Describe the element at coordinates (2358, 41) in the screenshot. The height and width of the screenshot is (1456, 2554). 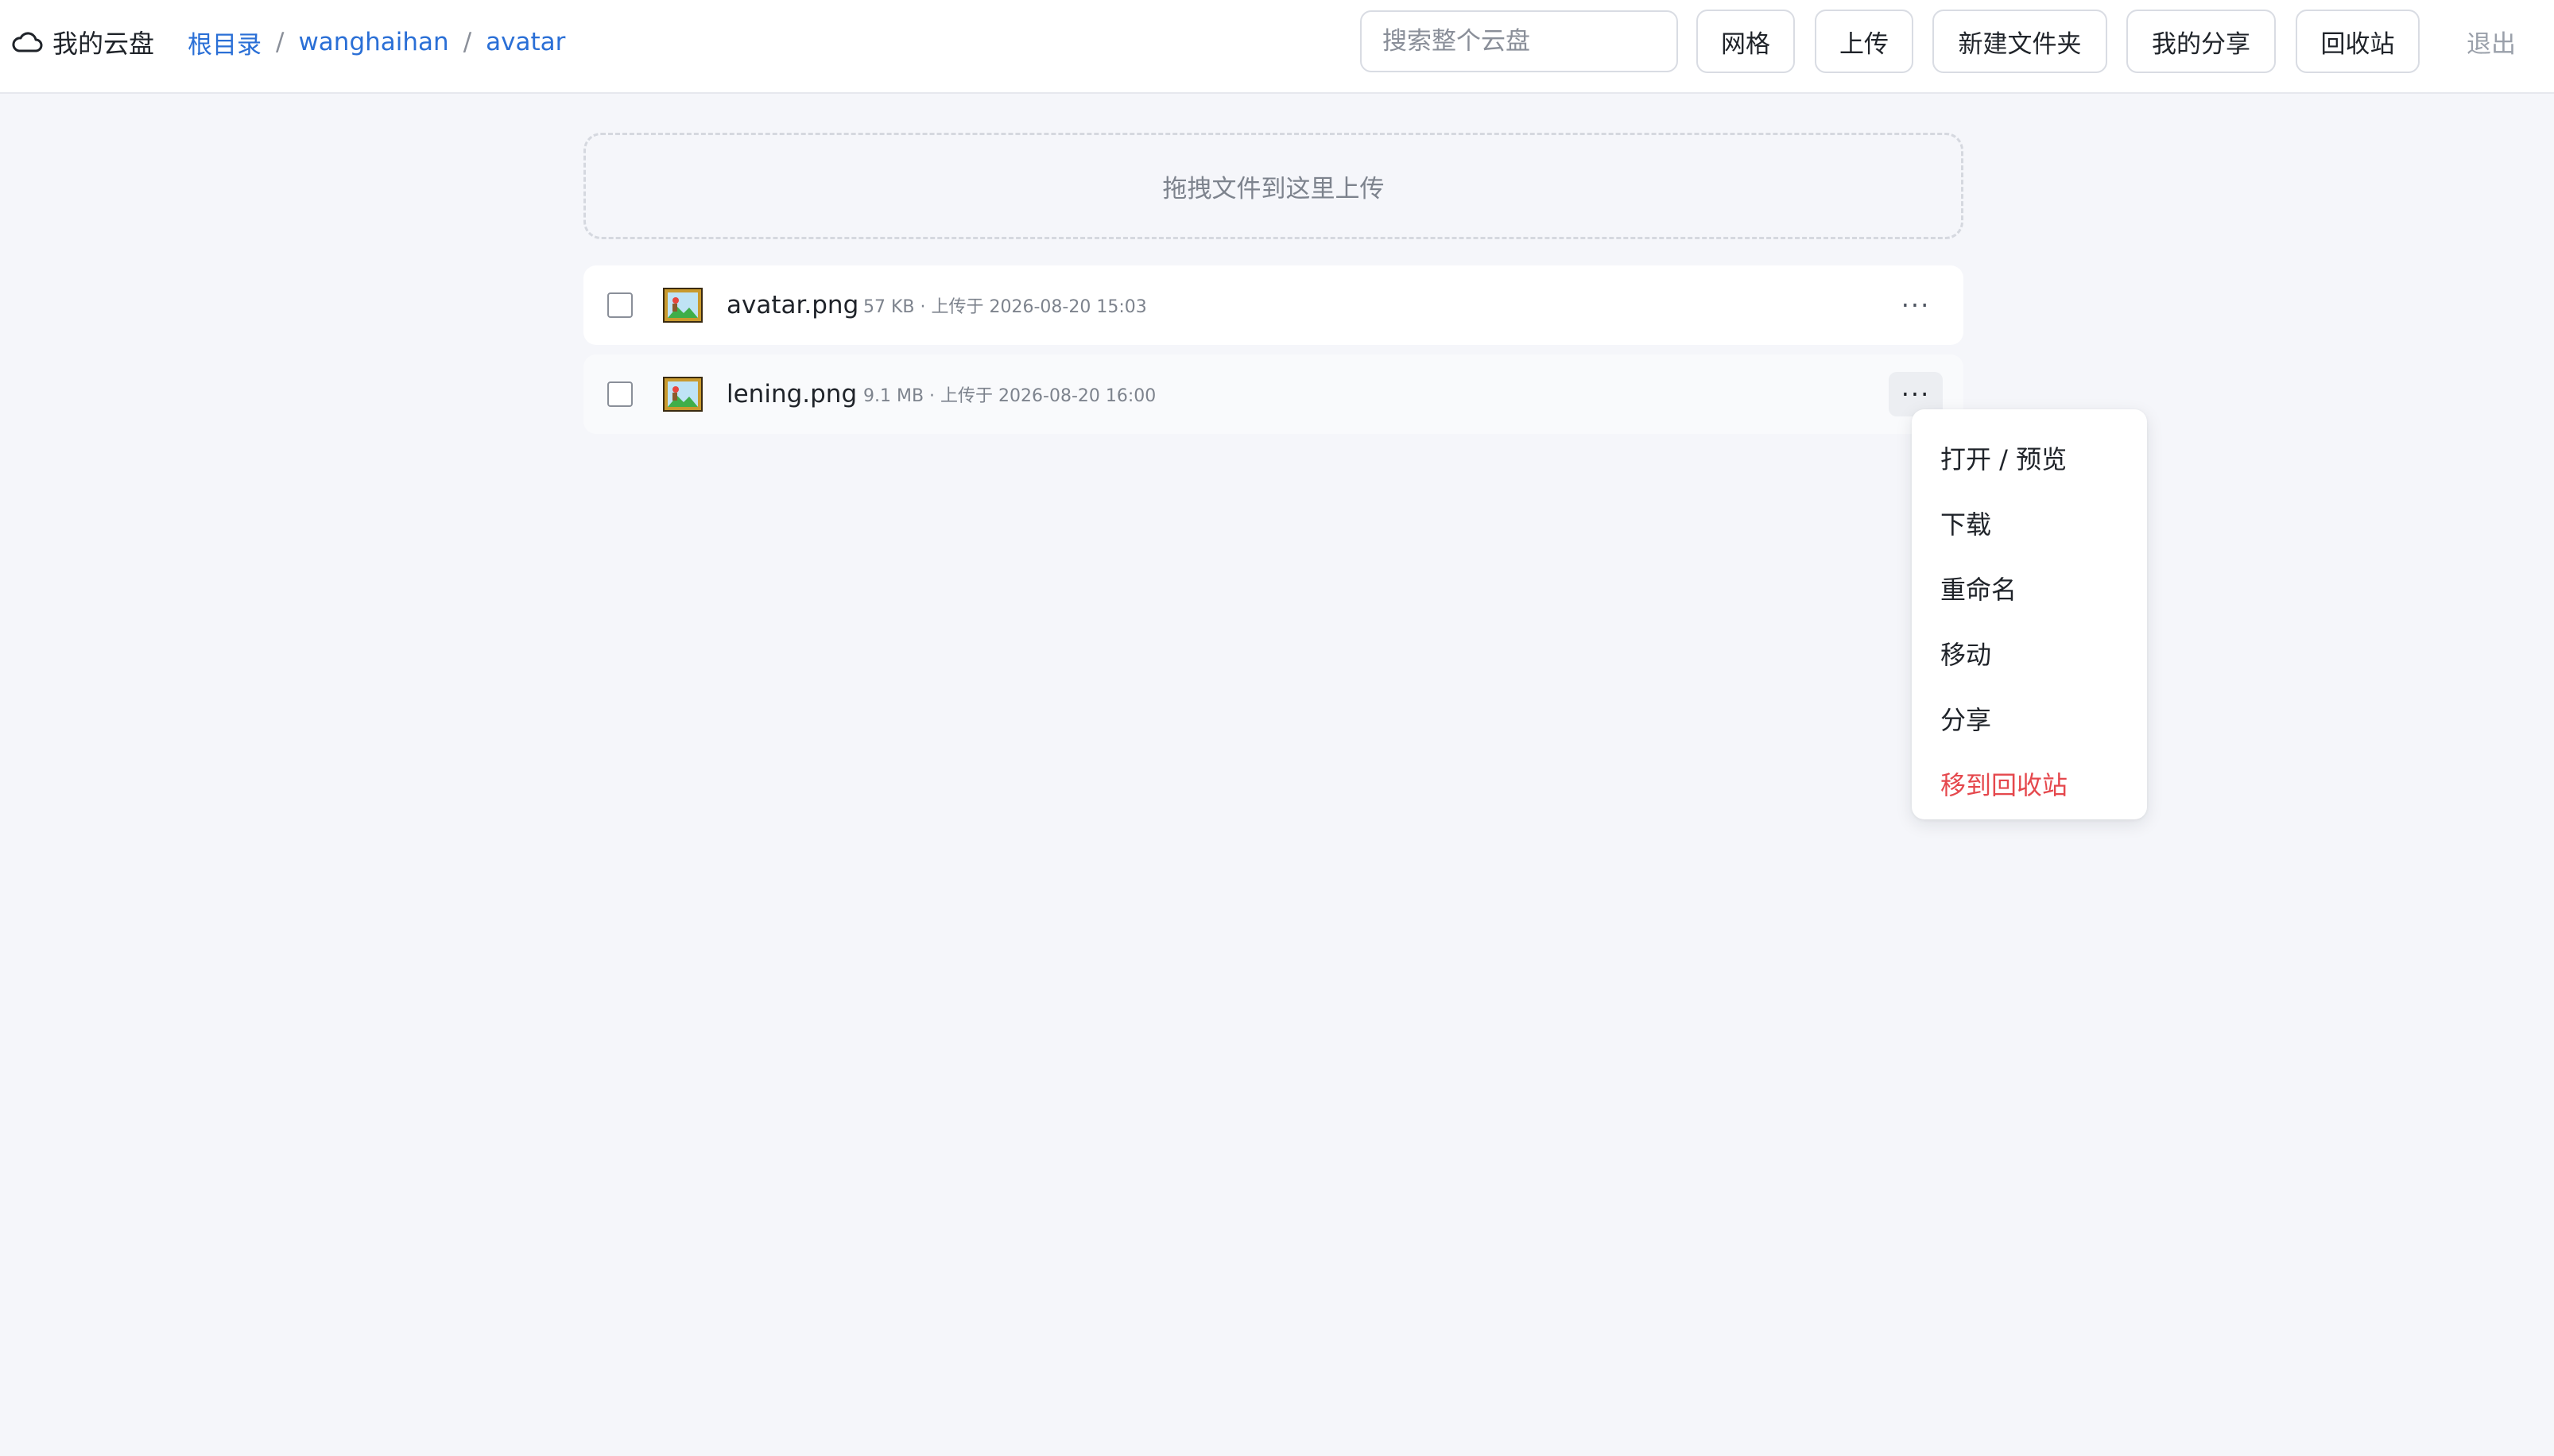
I see `recycle-bin-button: 回收站` at that location.